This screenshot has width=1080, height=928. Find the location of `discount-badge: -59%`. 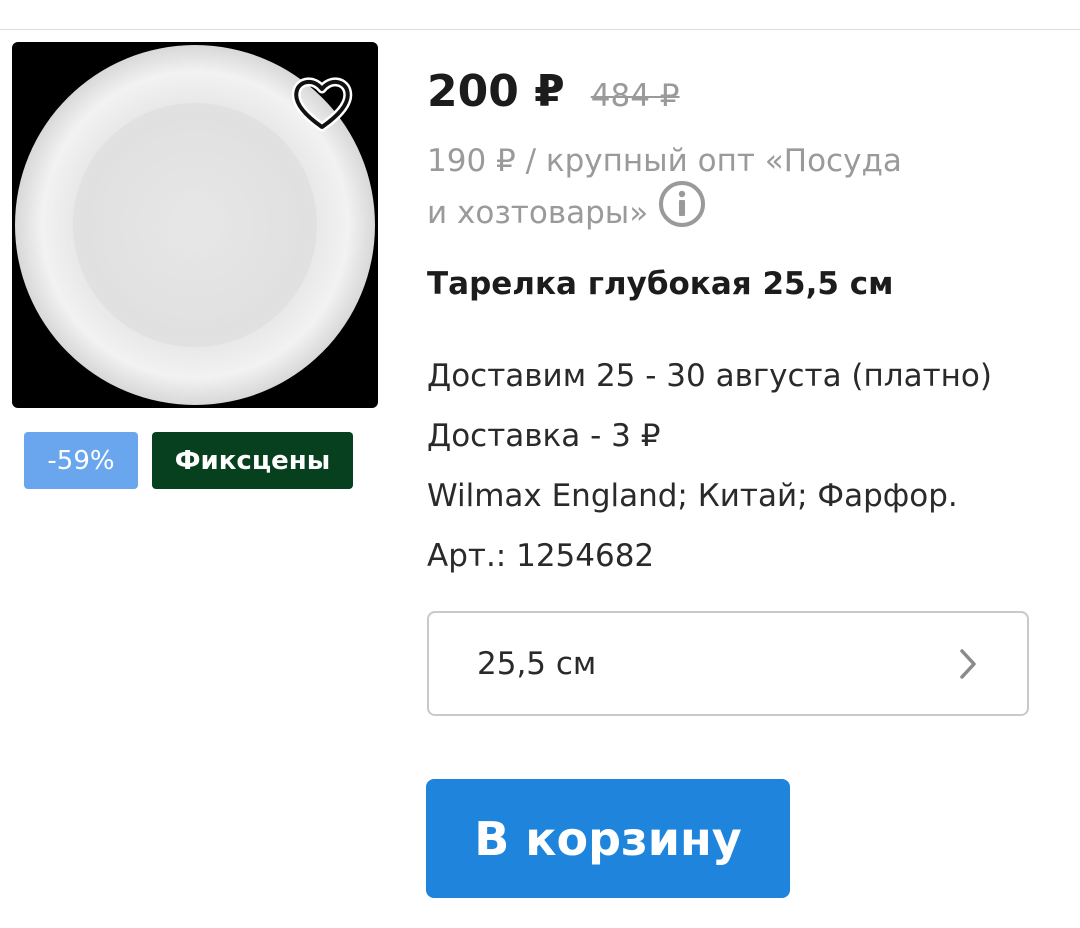

discount-badge: -59% is located at coordinates (81, 460).